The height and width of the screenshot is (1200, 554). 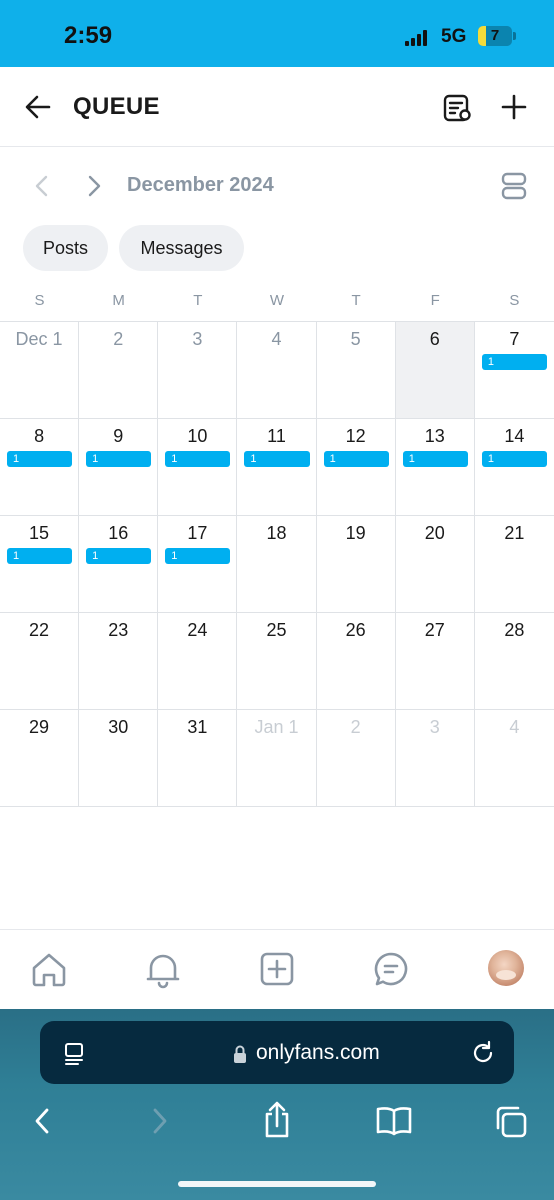 I want to click on day-number: 17, so click(x=197, y=533).